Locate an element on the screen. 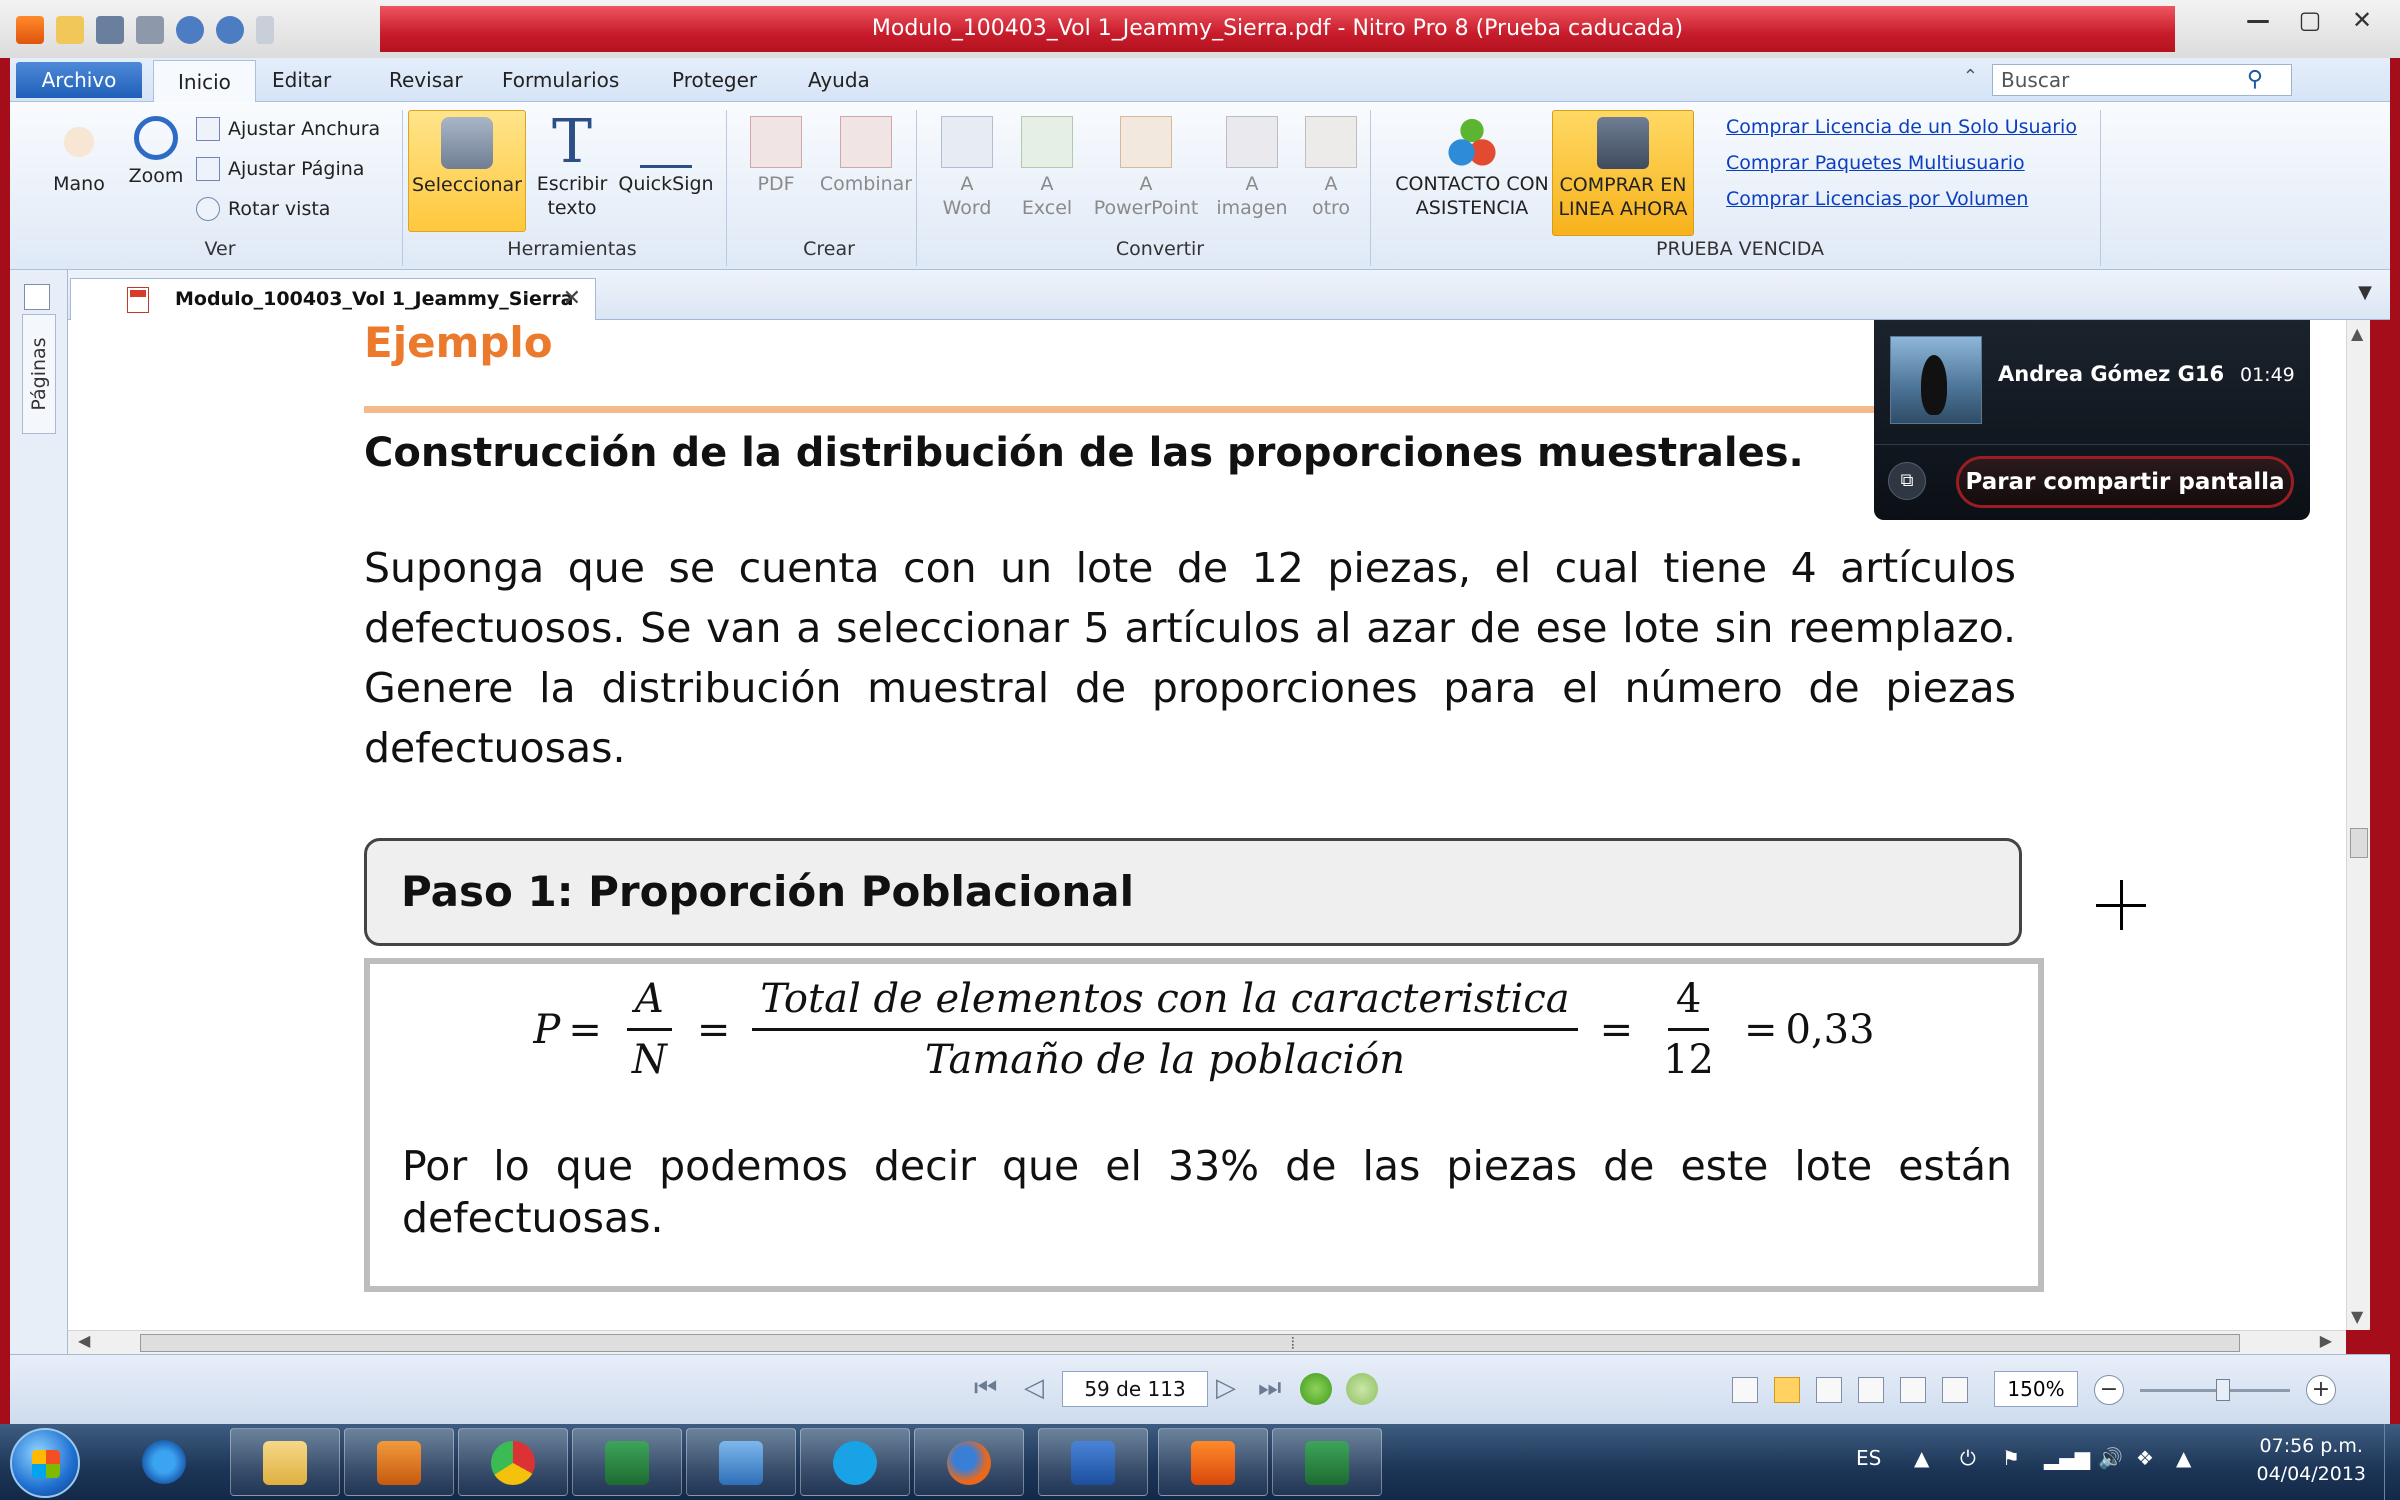  close-window-button: ✕ is located at coordinates (2362, 20).